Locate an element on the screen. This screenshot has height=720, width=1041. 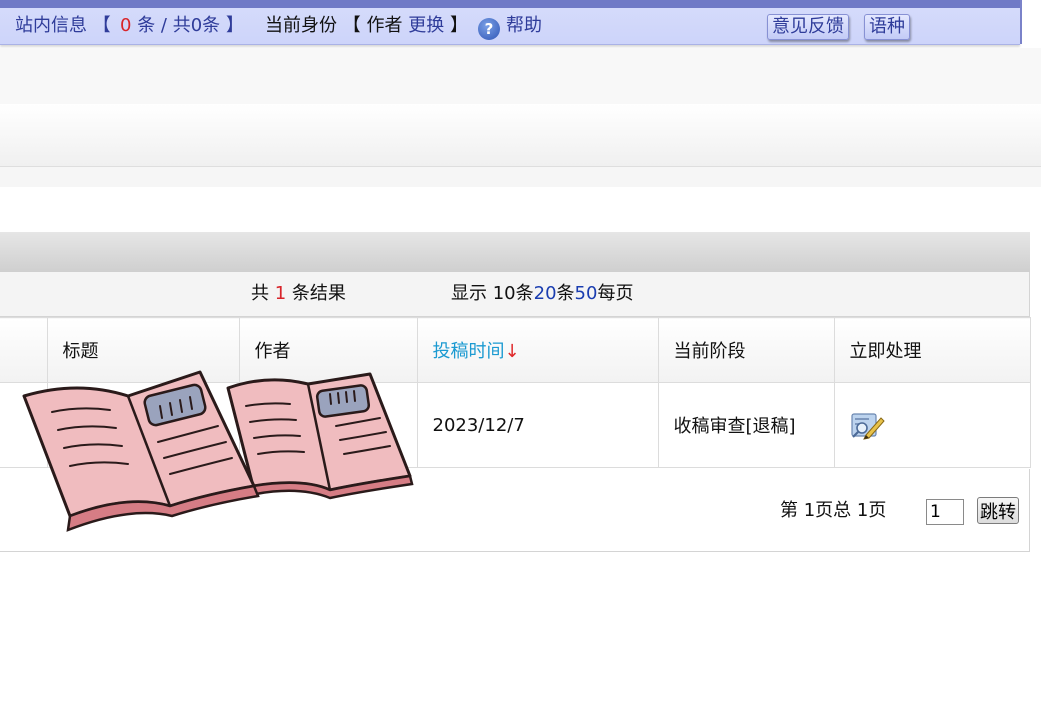
identity-label: 当前身份 is located at coordinates (301, 25).